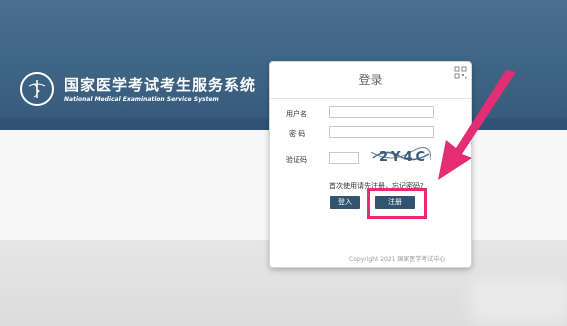 The width and height of the screenshot is (567, 326). I want to click on background-glow, so click(518, 303).